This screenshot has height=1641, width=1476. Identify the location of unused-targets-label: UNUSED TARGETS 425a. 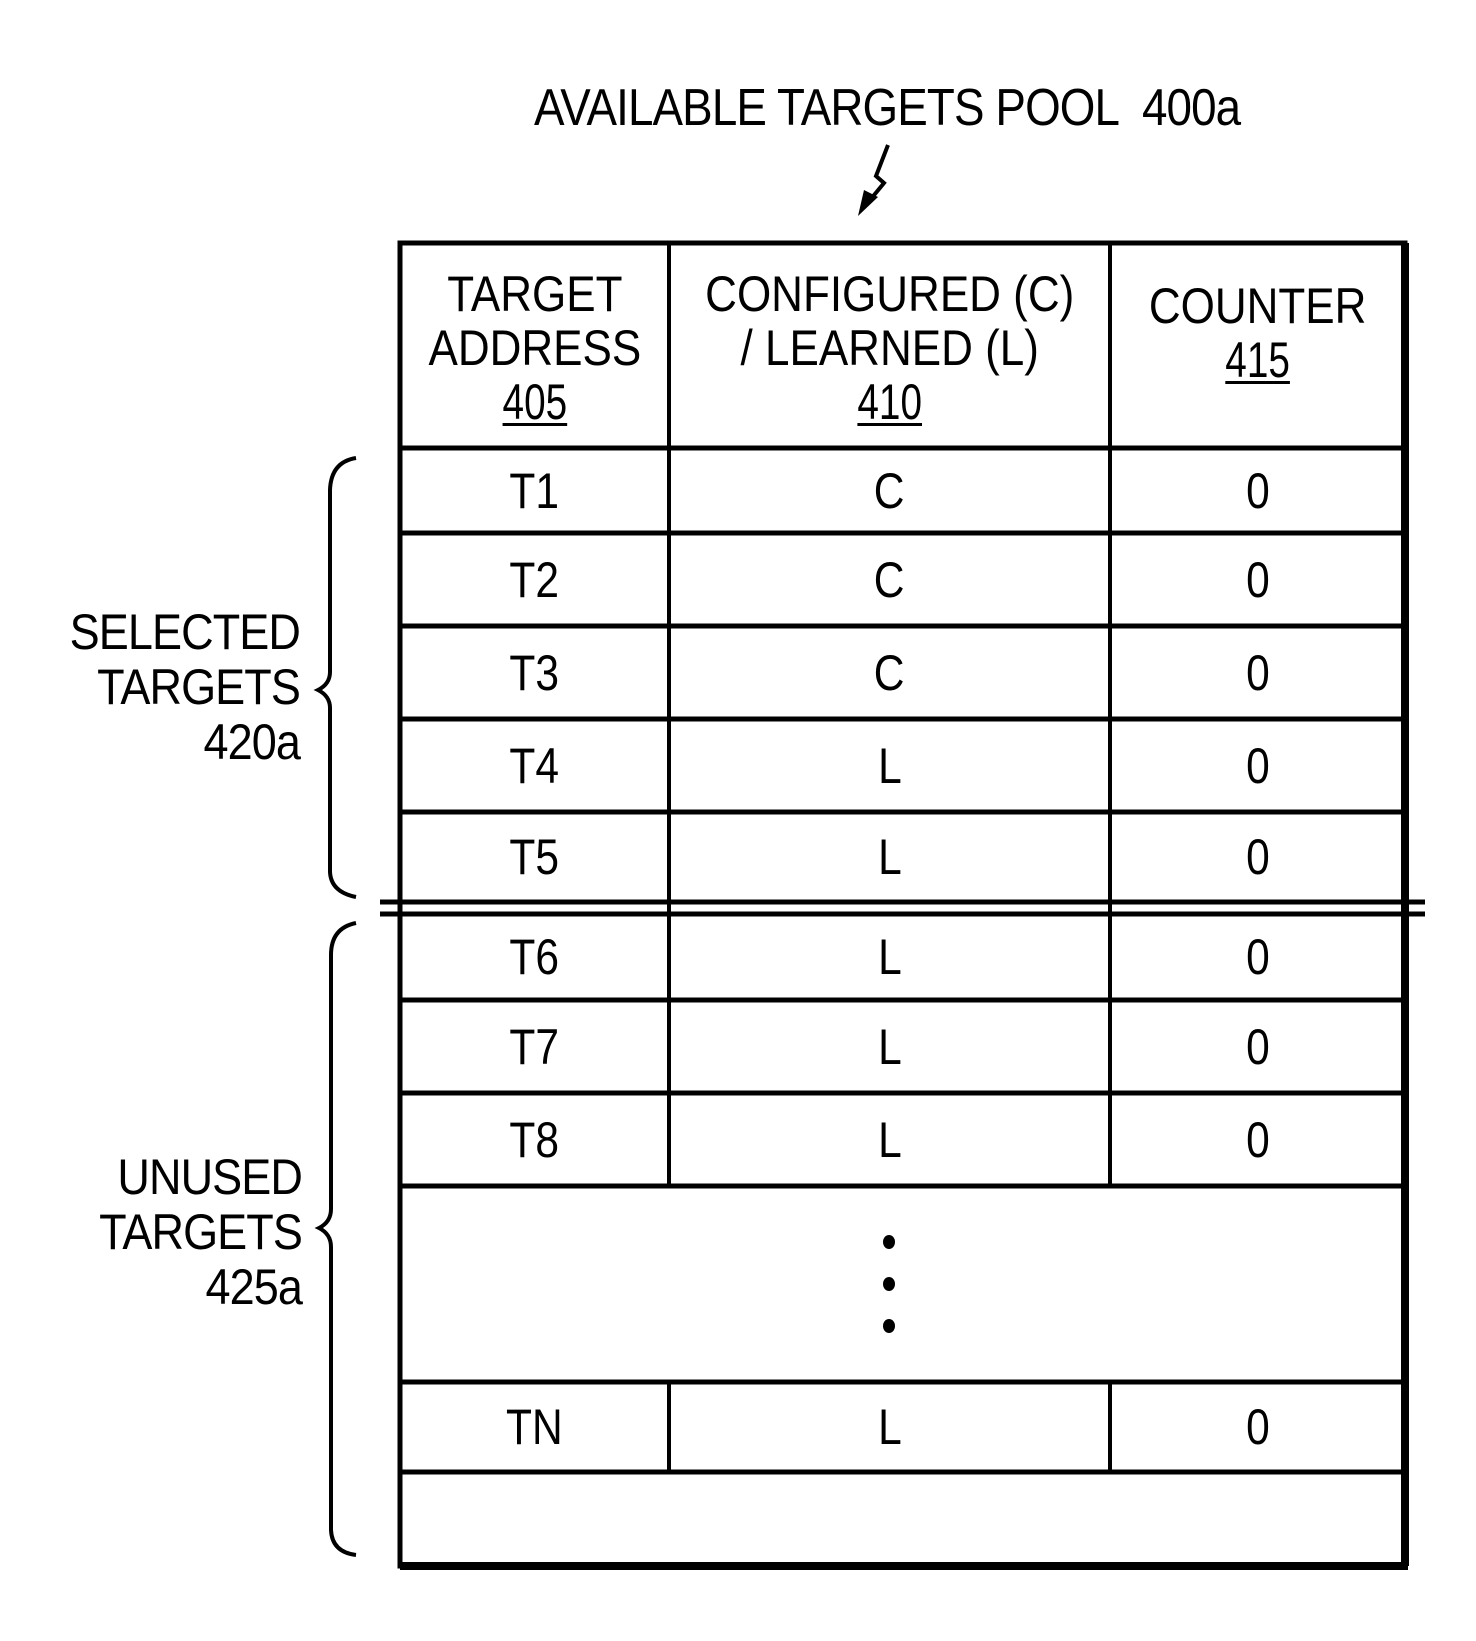
(157, 1232).